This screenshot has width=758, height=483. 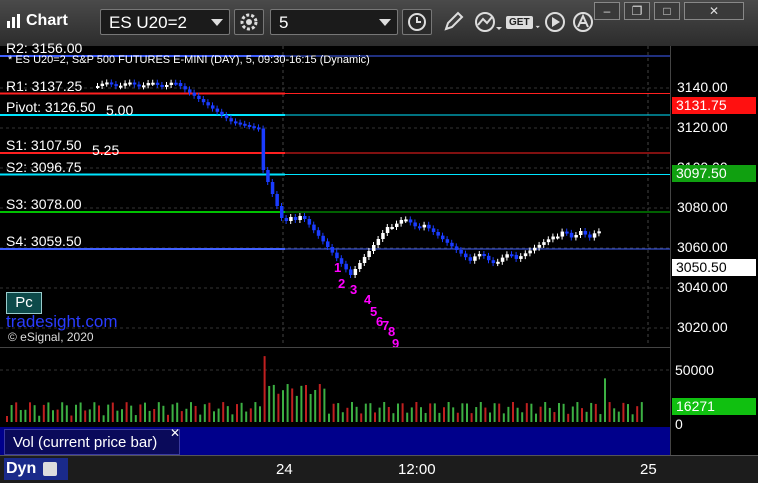 I want to click on pencil-icon, so click(x=454, y=21).